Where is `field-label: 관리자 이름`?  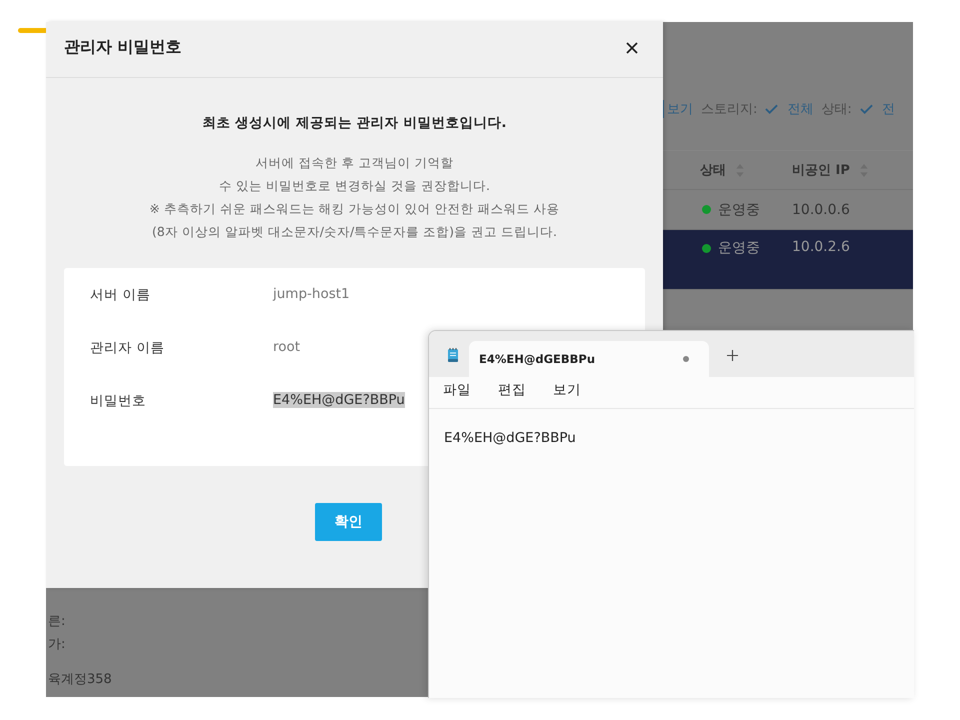
field-label: 관리자 이름 is located at coordinates (128, 348).